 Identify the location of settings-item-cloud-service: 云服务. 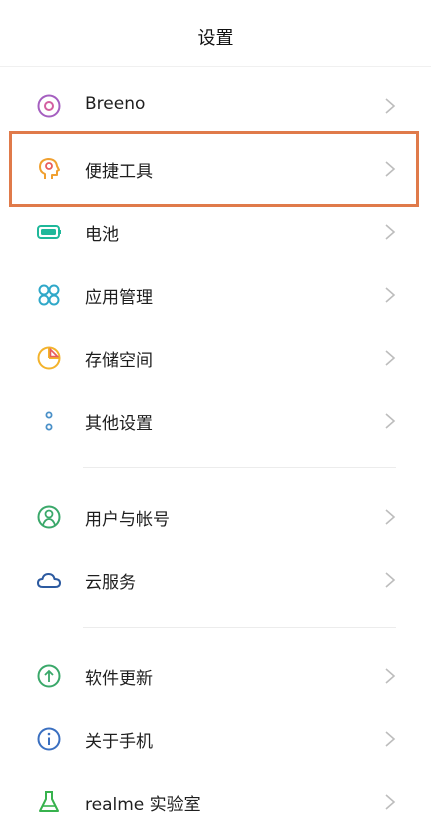
(215, 580).